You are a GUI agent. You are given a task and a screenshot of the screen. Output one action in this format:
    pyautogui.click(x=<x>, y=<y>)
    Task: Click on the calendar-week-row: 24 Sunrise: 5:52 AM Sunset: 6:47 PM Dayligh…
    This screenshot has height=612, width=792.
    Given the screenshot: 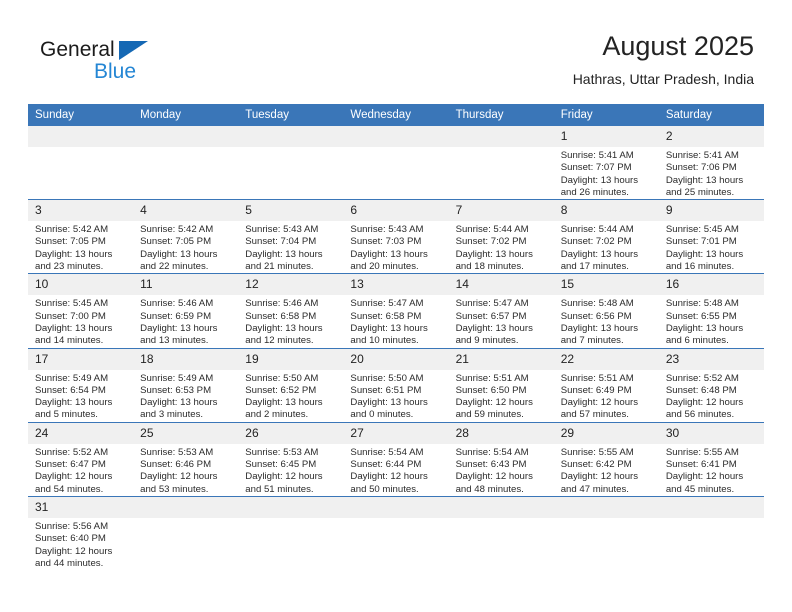 What is the action you would take?
    pyautogui.click(x=396, y=459)
    